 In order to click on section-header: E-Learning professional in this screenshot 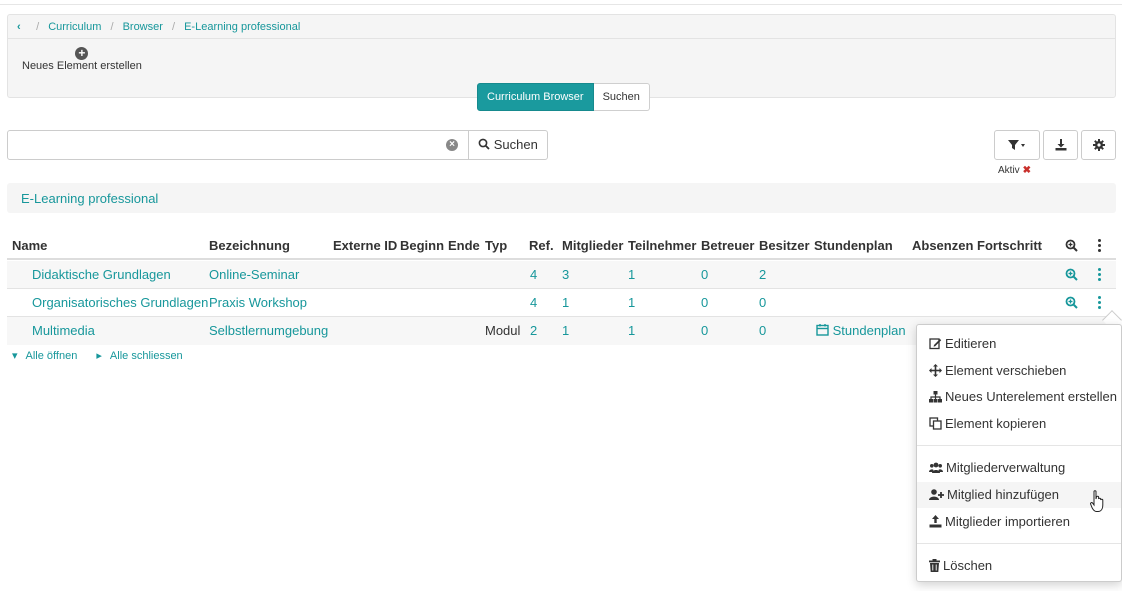, I will do `click(561, 198)`.